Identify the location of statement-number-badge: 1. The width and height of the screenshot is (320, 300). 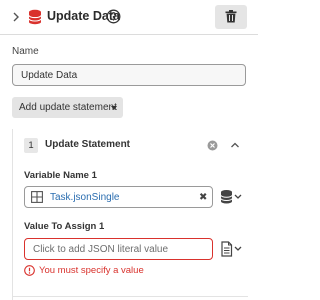
(31, 145).